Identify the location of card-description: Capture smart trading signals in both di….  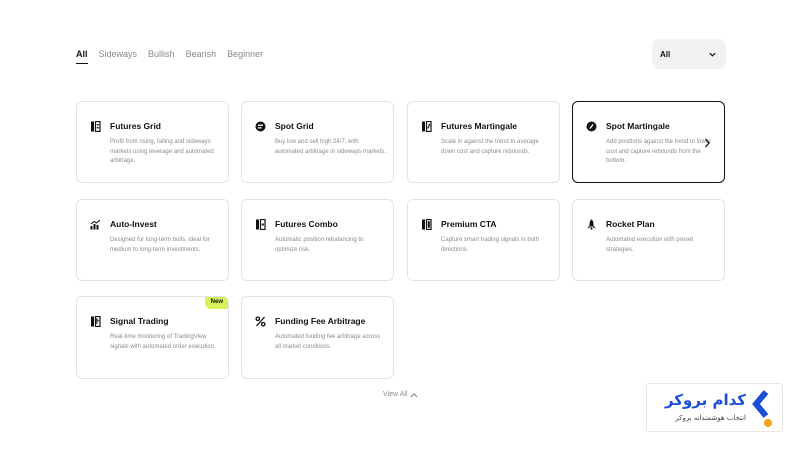
(490, 245).